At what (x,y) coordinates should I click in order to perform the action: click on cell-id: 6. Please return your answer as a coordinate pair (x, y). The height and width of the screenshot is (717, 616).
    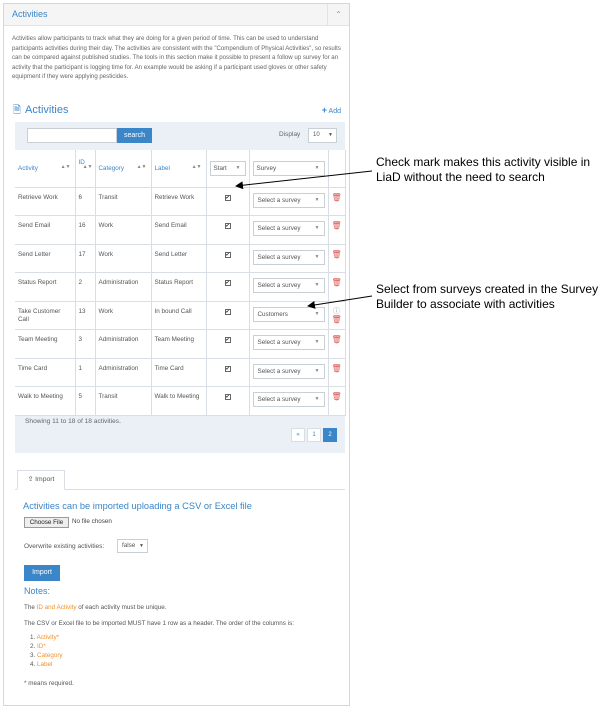
    Looking at the image, I should click on (85, 201).